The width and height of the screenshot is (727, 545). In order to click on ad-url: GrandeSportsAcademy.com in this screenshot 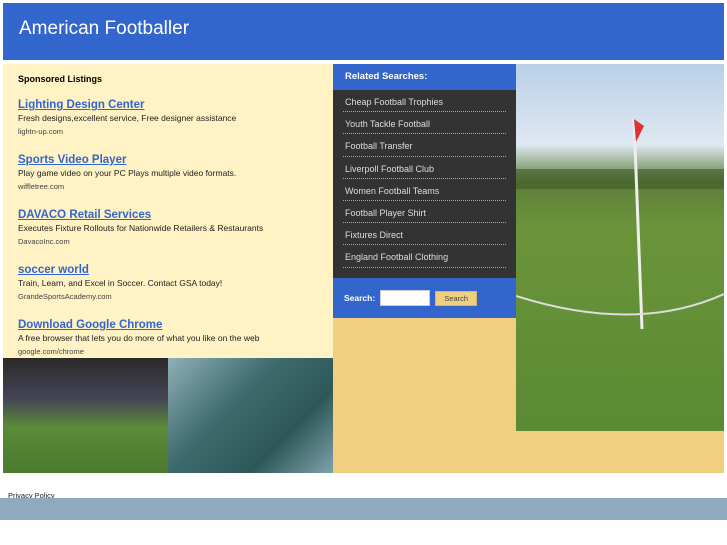, I will do `click(65, 296)`.